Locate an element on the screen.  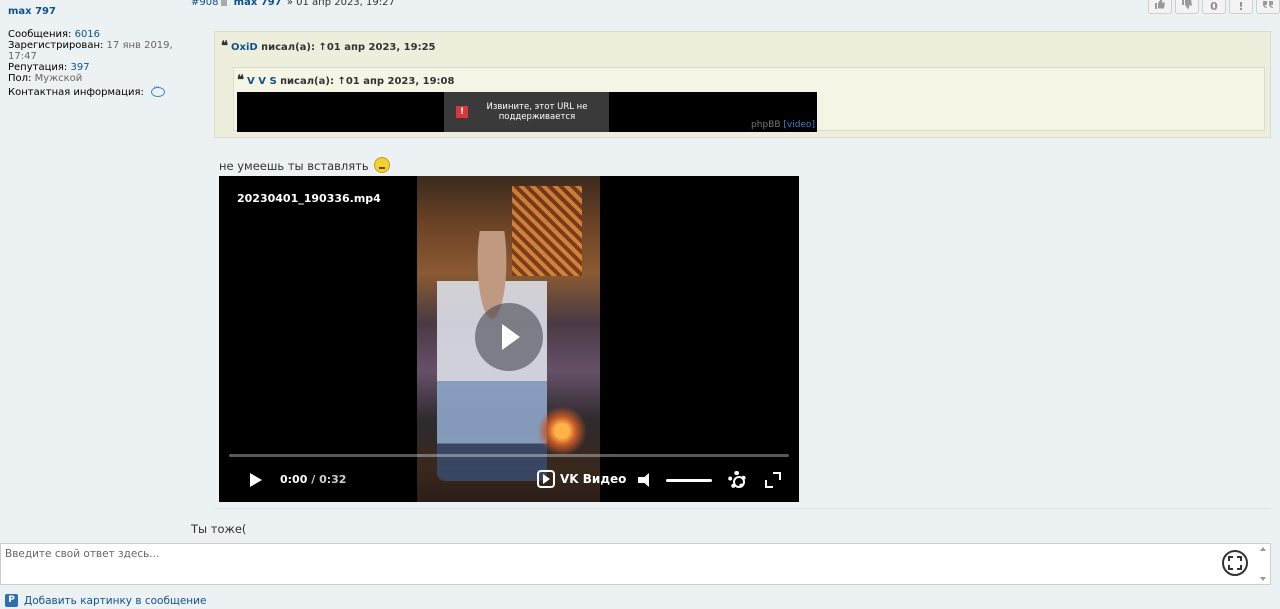
expand-icon is located at coordinates (1235, 563).